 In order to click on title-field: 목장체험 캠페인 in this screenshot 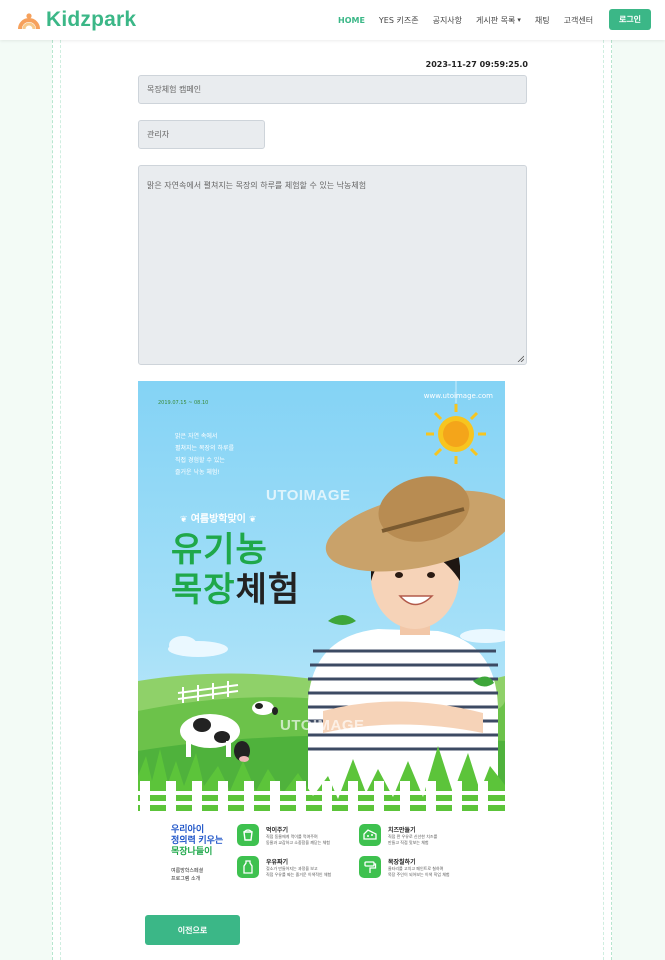, I will do `click(332, 89)`.